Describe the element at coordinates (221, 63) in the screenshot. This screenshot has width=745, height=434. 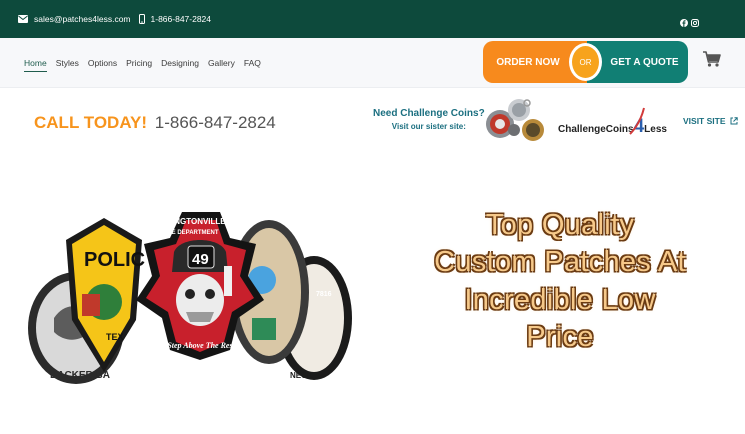
I see `nav-gallery: Gallery` at that location.